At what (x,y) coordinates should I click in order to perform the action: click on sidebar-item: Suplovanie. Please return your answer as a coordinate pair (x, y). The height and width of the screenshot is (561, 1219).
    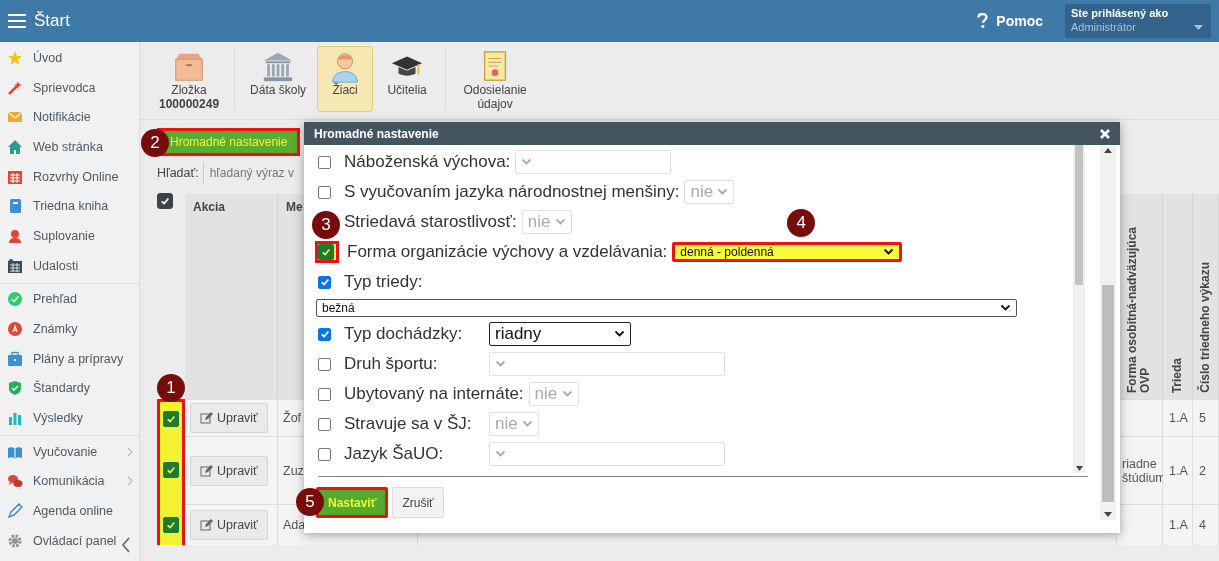
    Looking at the image, I should click on (69, 236).